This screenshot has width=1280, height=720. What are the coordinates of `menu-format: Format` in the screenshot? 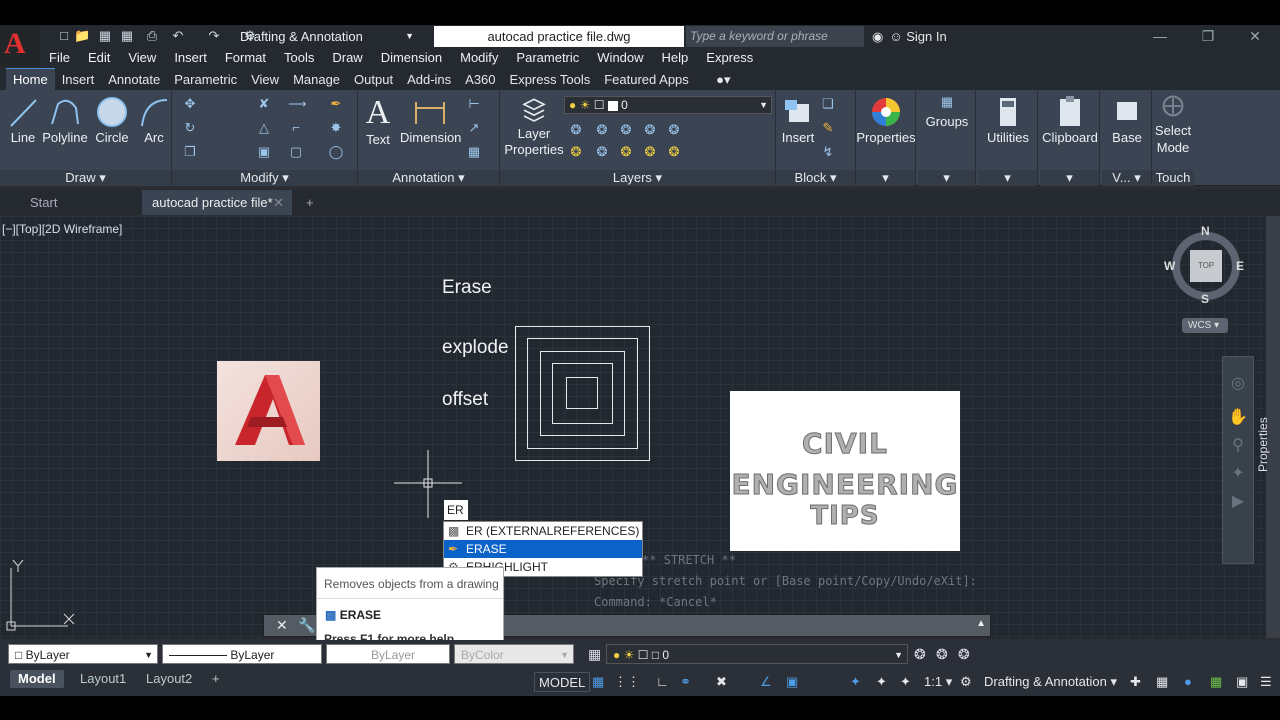 It's located at (245, 58).